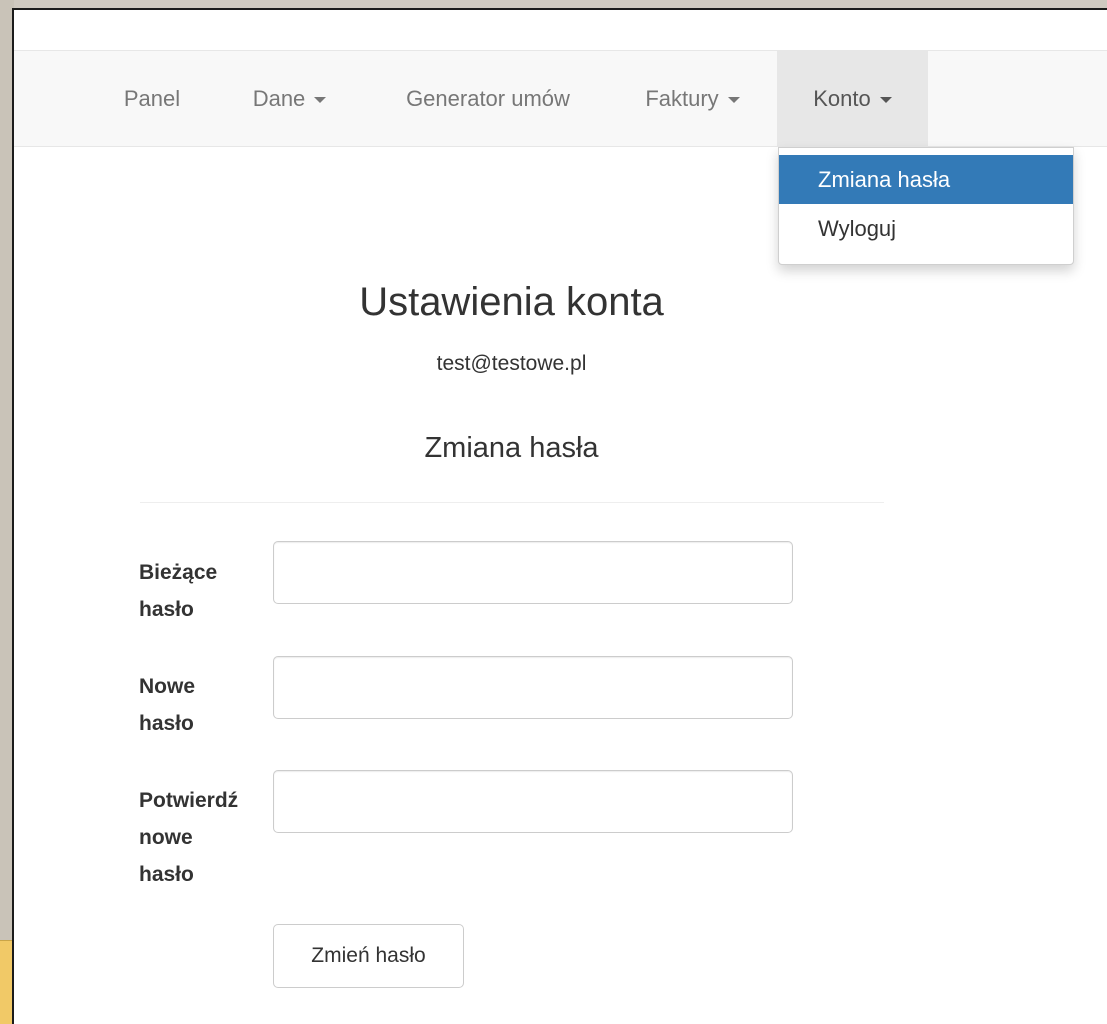  I want to click on label-line: Nowe, so click(167, 686).